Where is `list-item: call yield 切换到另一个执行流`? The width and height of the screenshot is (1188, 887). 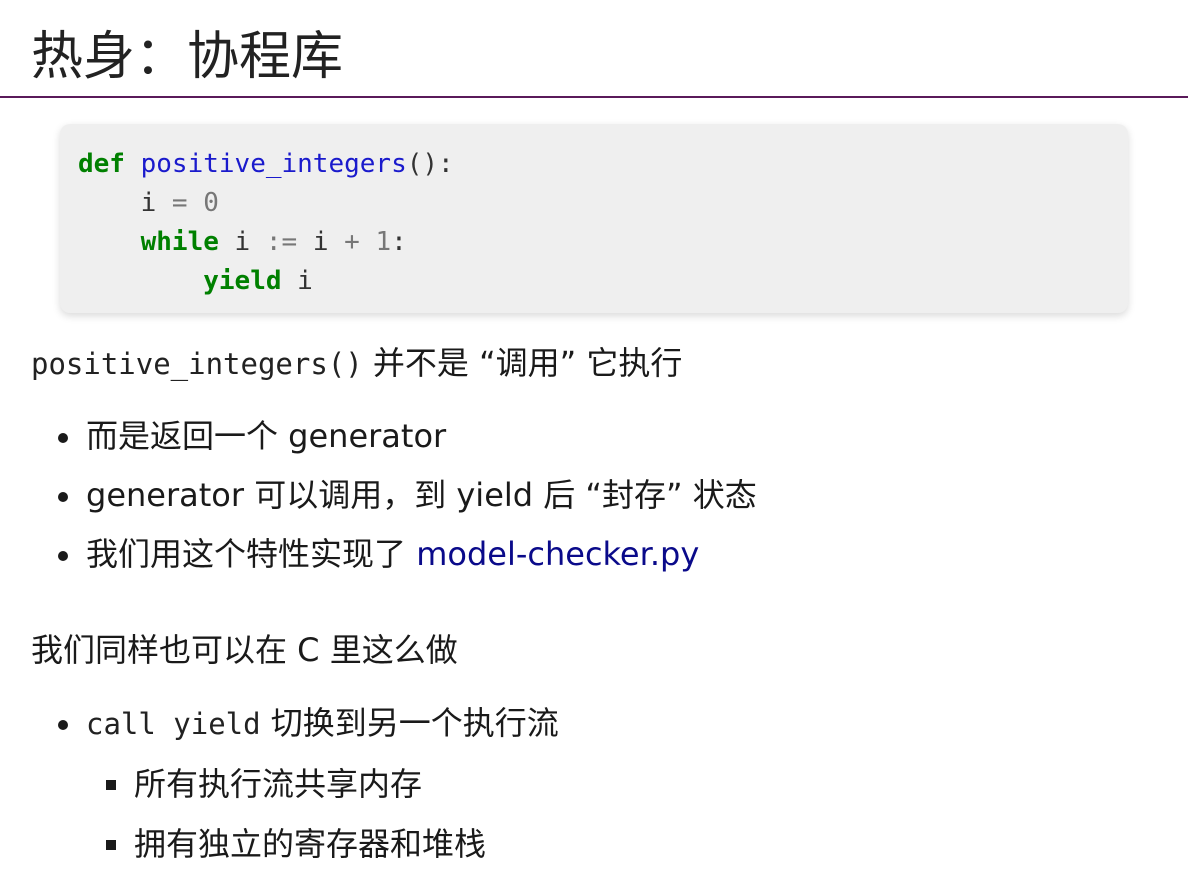
list-item: call yield 切换到另一个执行流 is located at coordinates (308, 723).